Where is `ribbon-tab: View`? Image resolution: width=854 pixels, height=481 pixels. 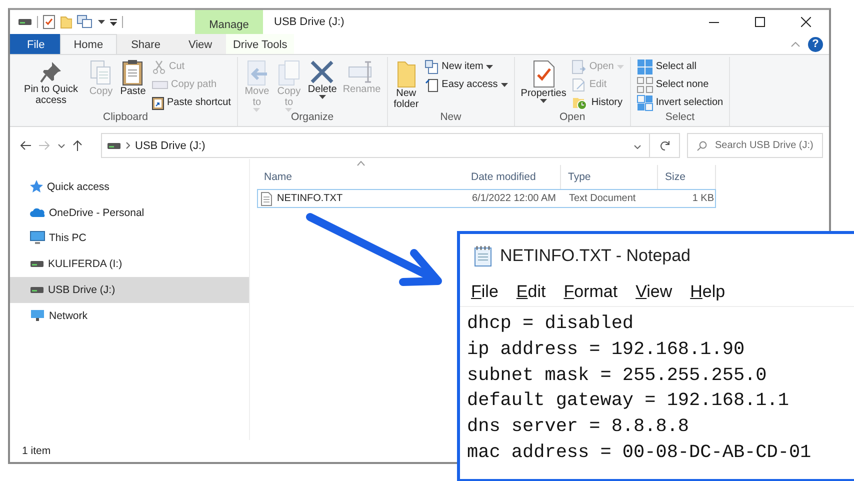 ribbon-tab: View is located at coordinates (200, 44).